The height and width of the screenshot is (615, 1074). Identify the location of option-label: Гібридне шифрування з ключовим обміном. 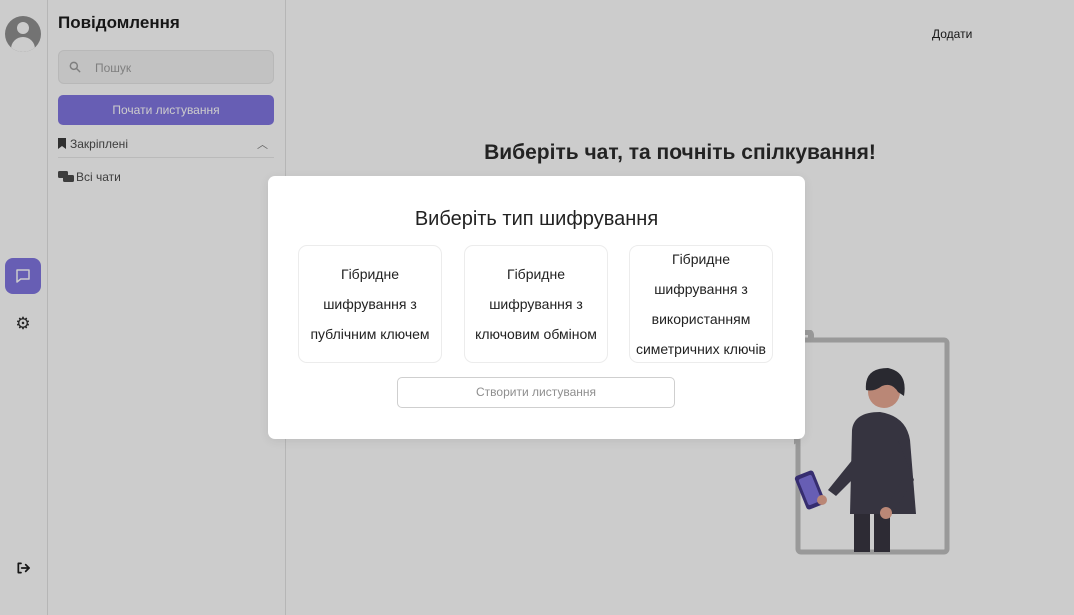
(536, 304).